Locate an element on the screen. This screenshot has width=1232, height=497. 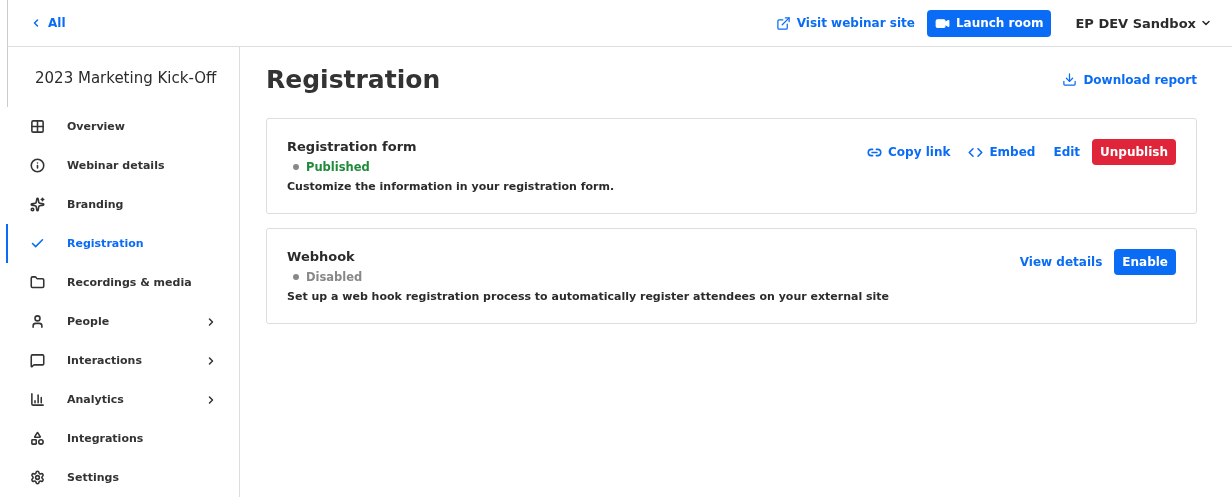
person-icon is located at coordinates (37, 321).